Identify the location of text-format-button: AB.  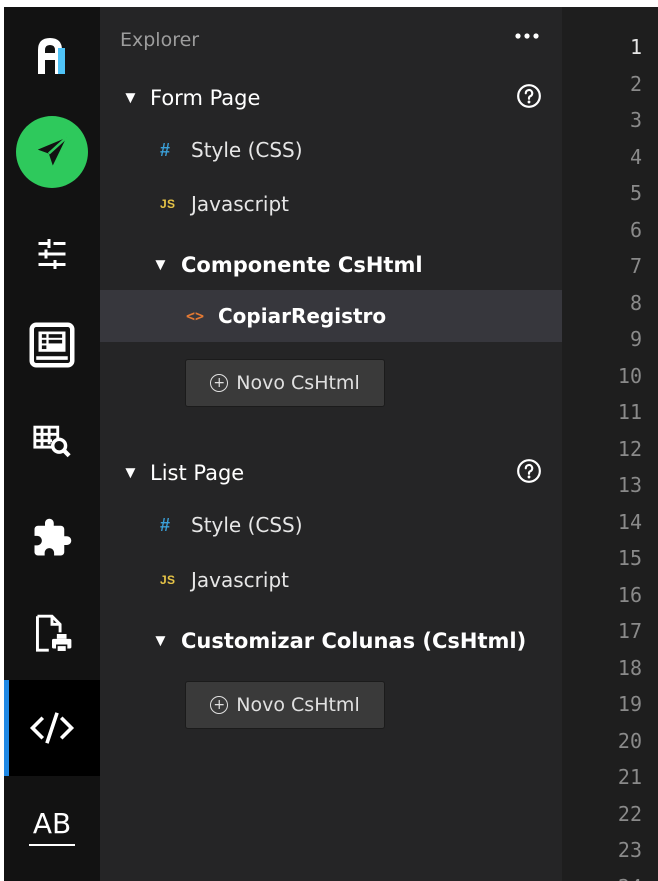
(52, 827).